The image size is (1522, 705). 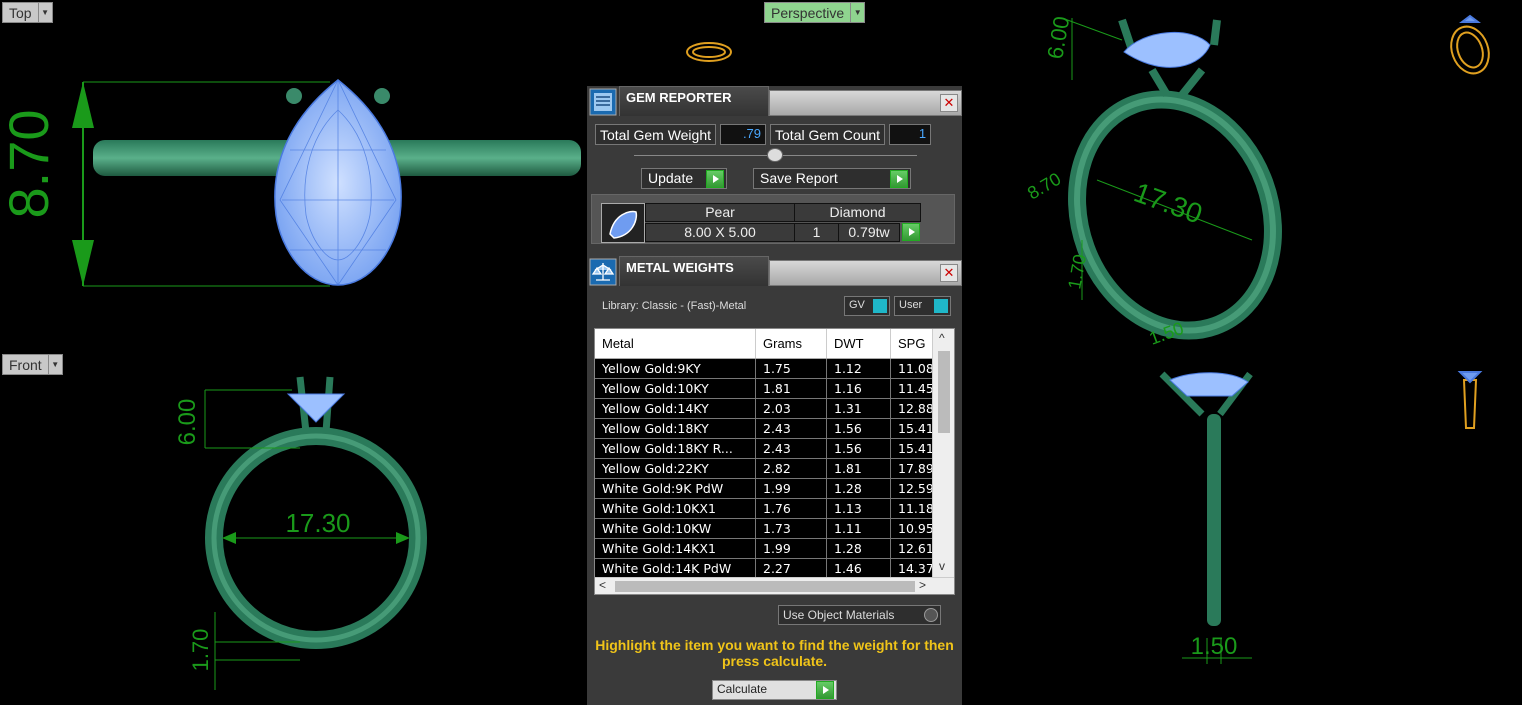 What do you see at coordinates (828, 134) in the screenshot?
I see `total-gem-count-label: Total Gem Count` at bounding box center [828, 134].